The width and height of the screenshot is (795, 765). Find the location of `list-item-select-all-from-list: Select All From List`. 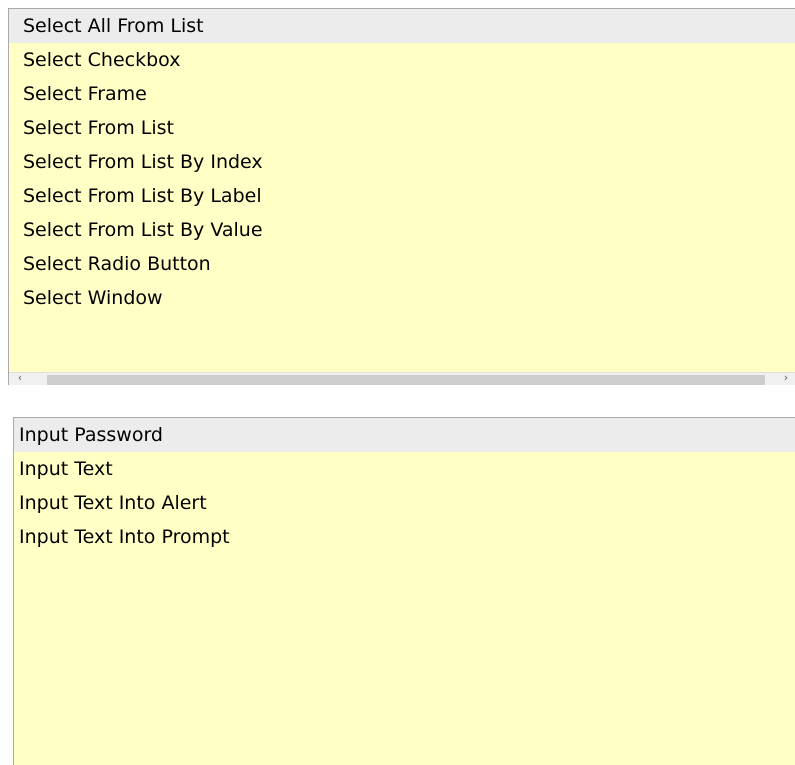

list-item-select-all-from-list: Select All From List is located at coordinates (402, 26).